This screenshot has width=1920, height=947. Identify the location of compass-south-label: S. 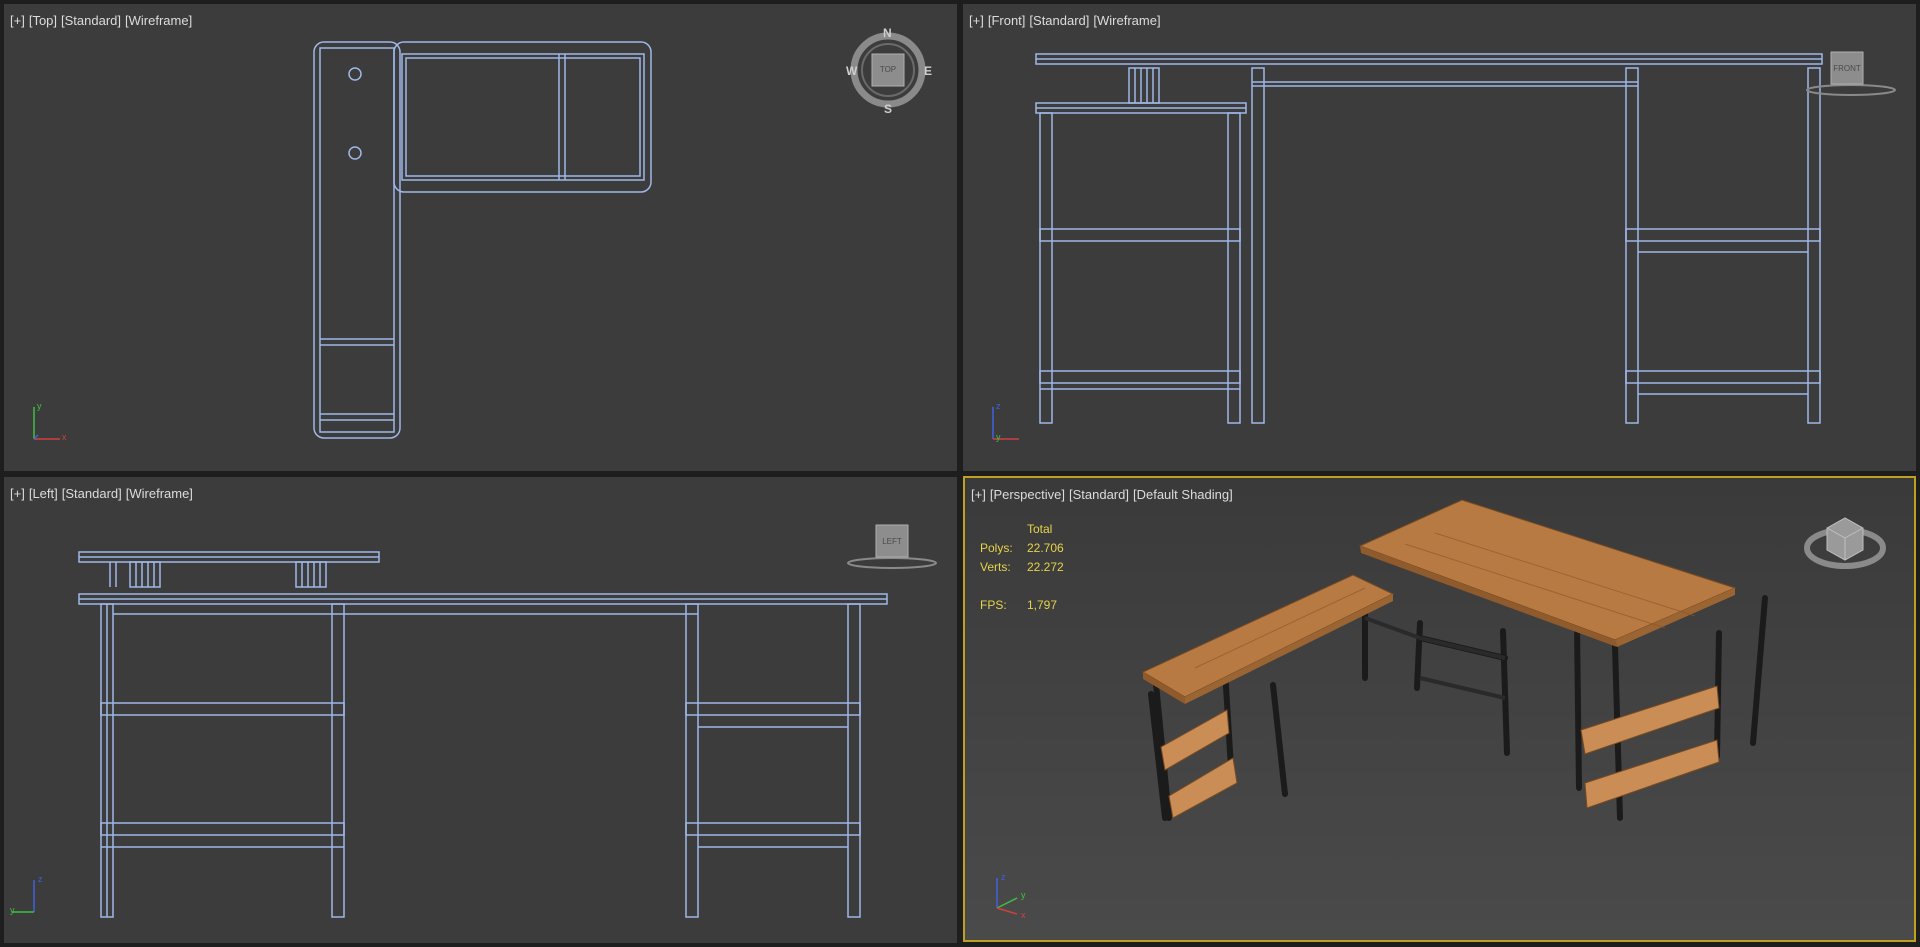
(888, 109).